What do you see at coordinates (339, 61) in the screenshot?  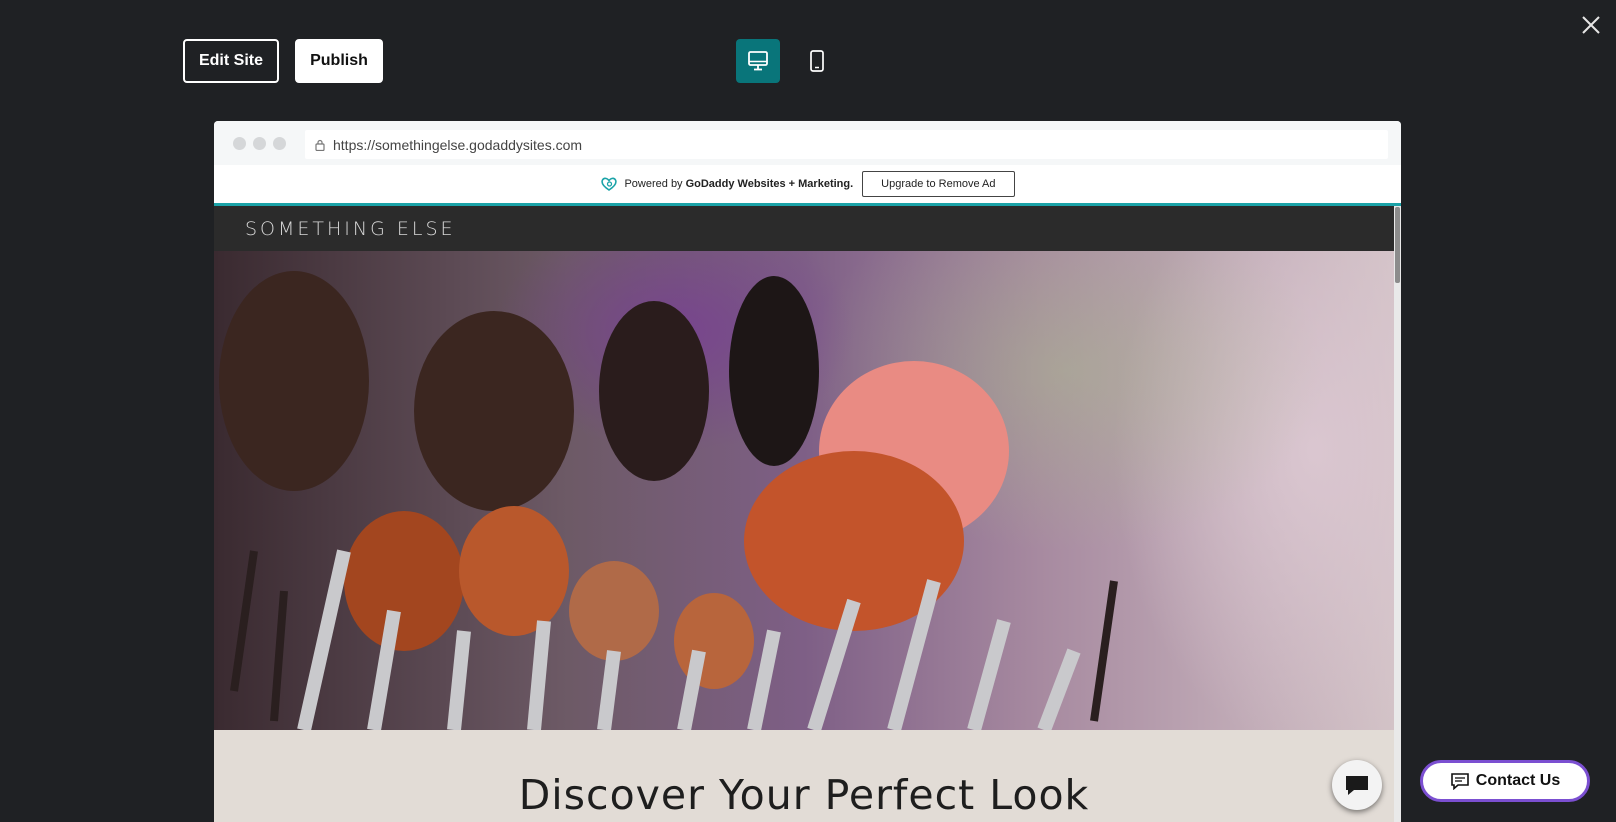 I see `publish-button: Publish` at bounding box center [339, 61].